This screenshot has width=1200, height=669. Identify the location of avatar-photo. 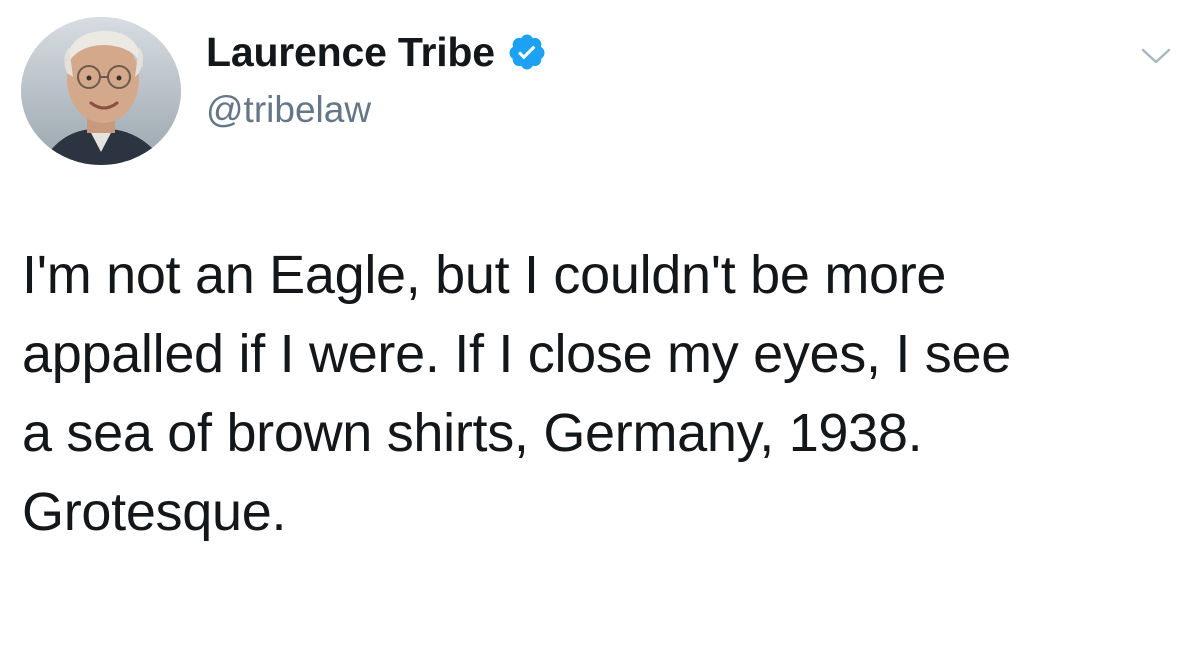
(101, 91).